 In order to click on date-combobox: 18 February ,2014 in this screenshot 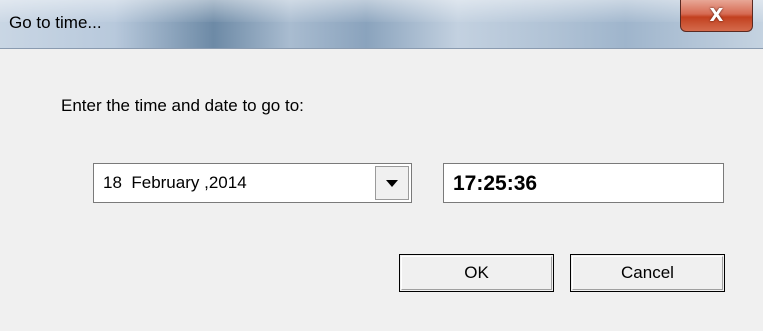, I will do `click(252, 183)`.